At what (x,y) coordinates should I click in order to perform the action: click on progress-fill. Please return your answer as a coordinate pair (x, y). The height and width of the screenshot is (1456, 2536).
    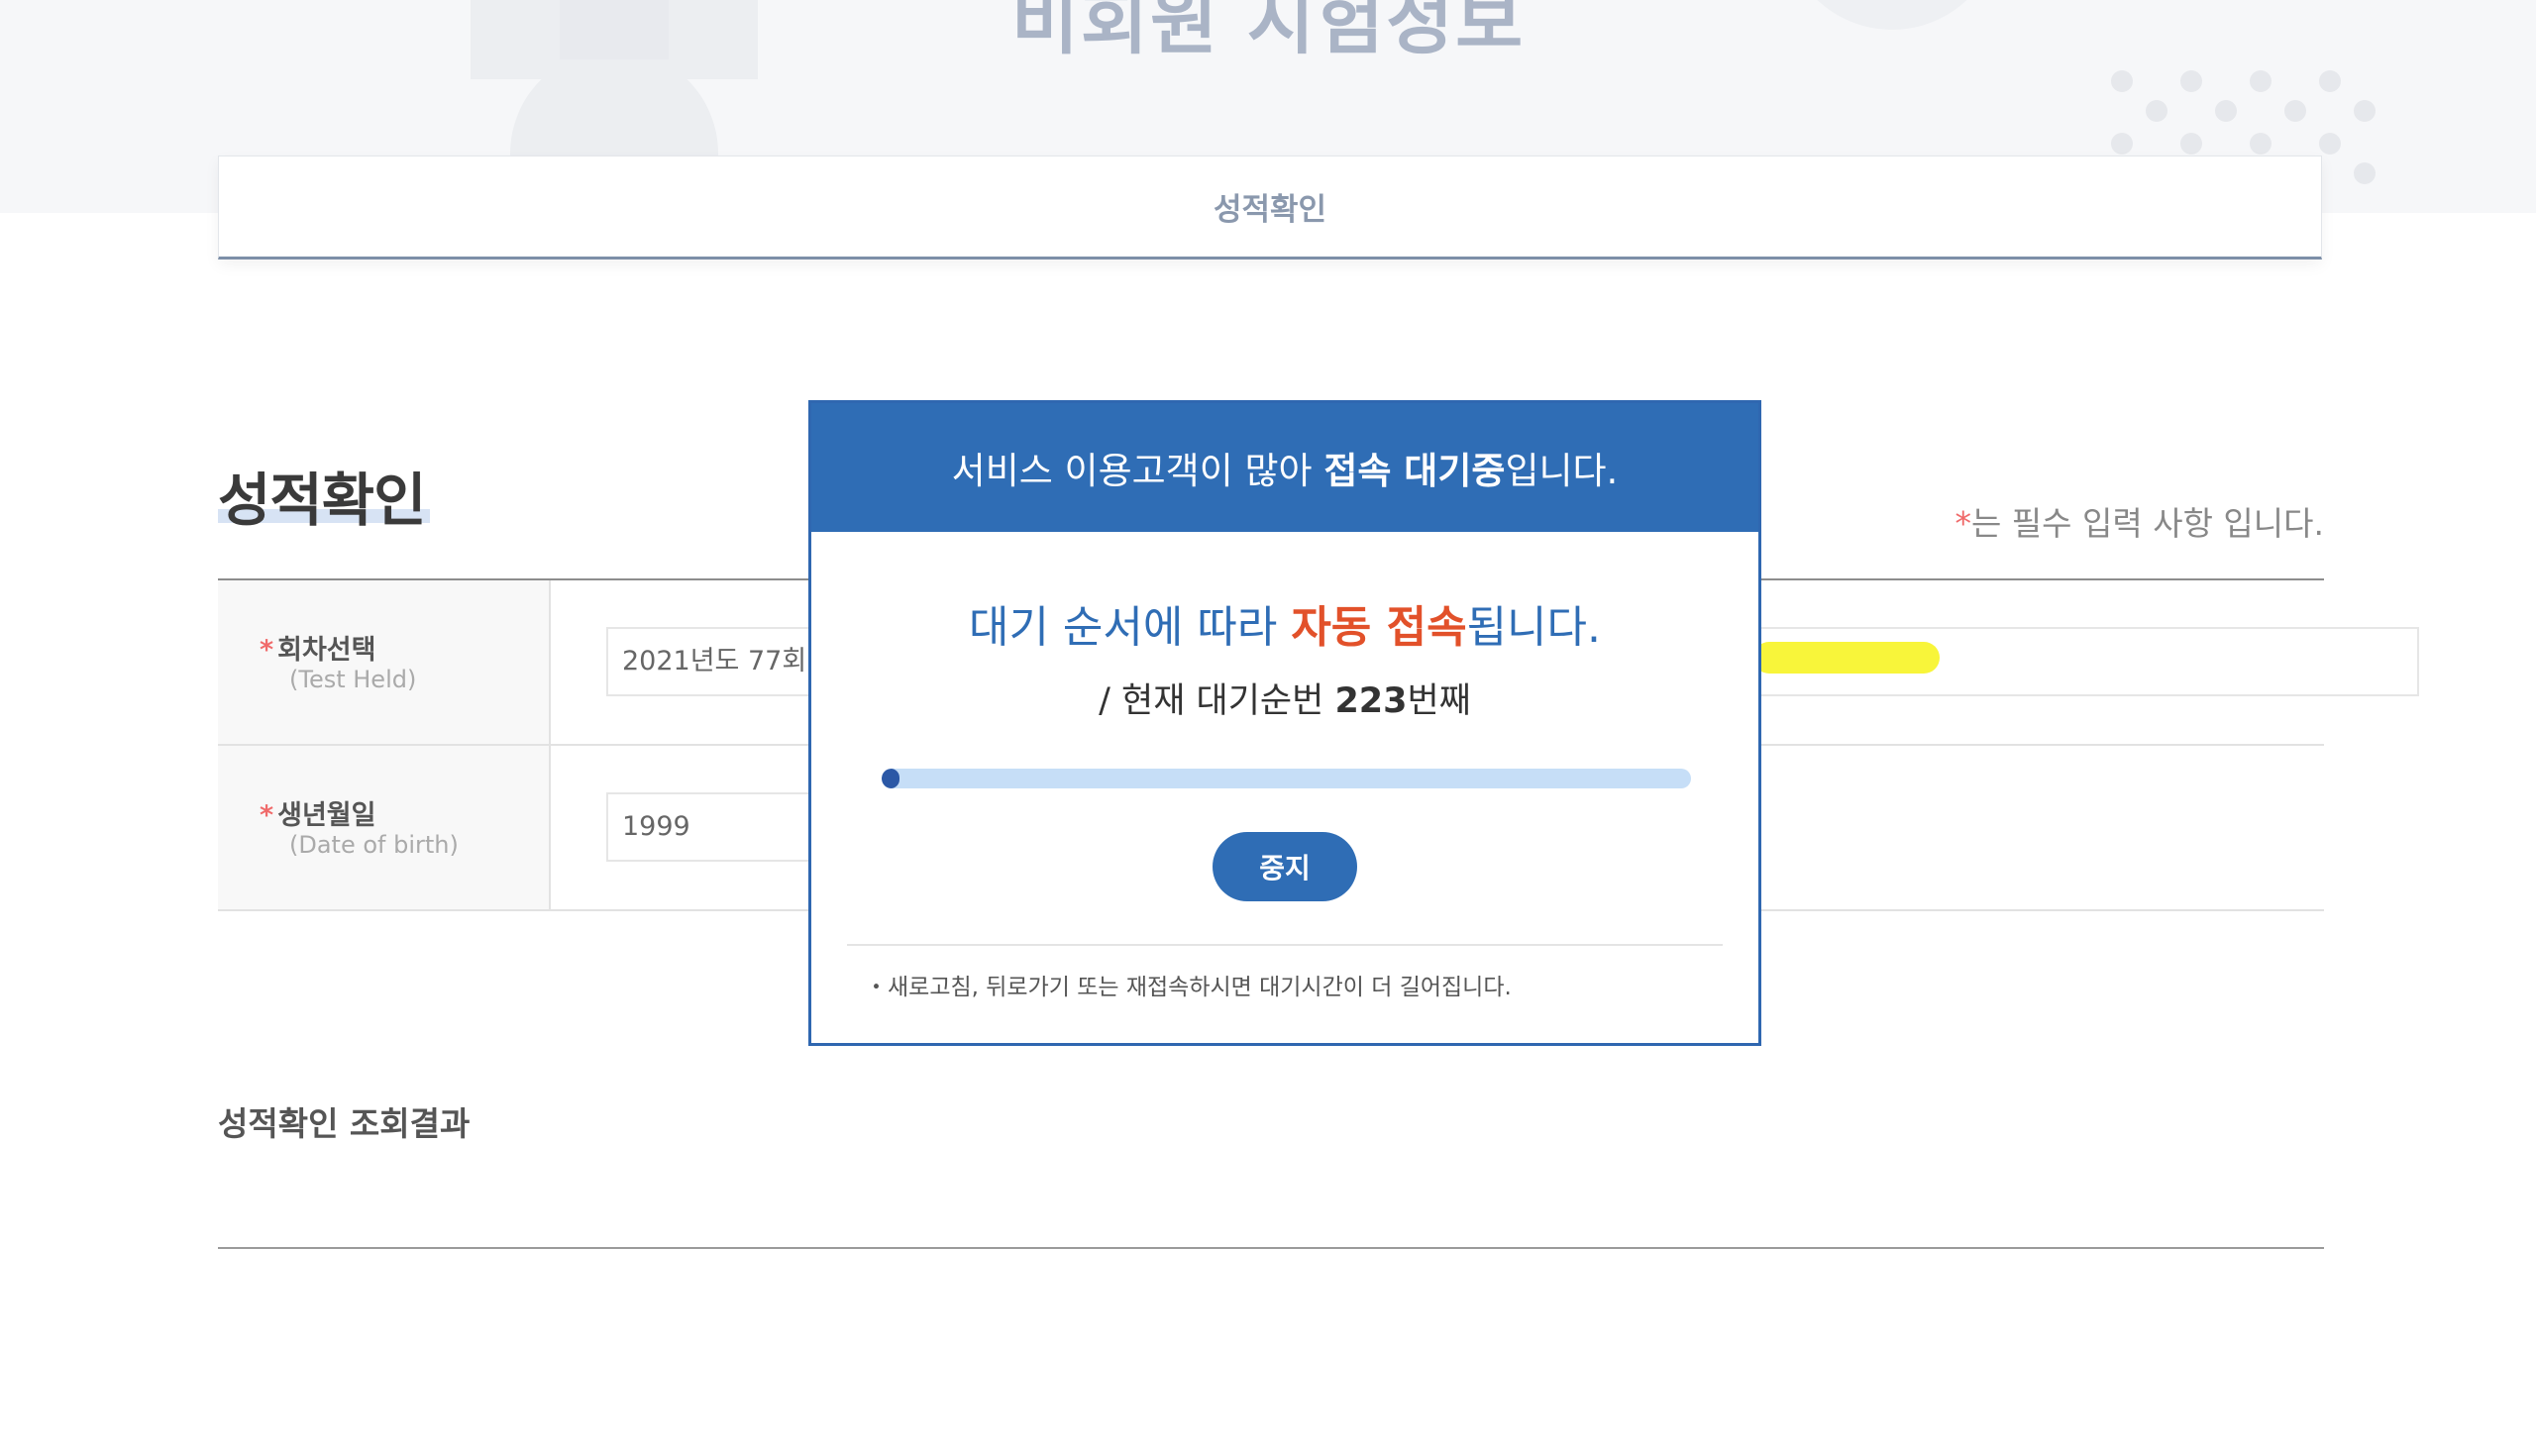
    Looking at the image, I should click on (890, 778).